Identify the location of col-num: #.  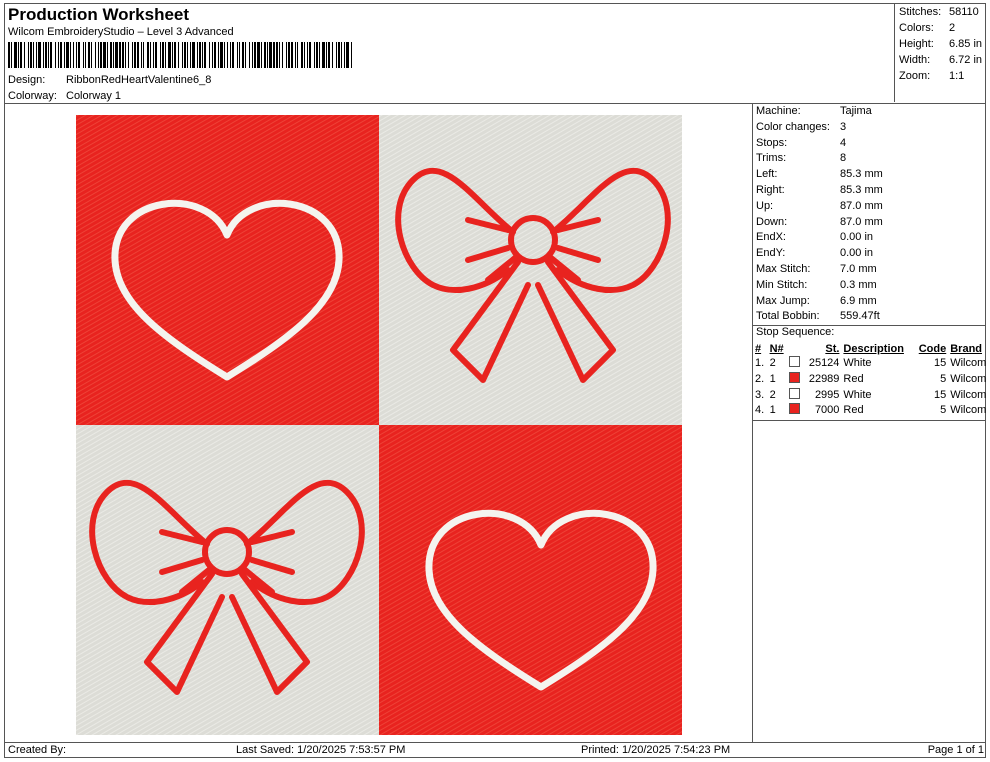
(758, 348).